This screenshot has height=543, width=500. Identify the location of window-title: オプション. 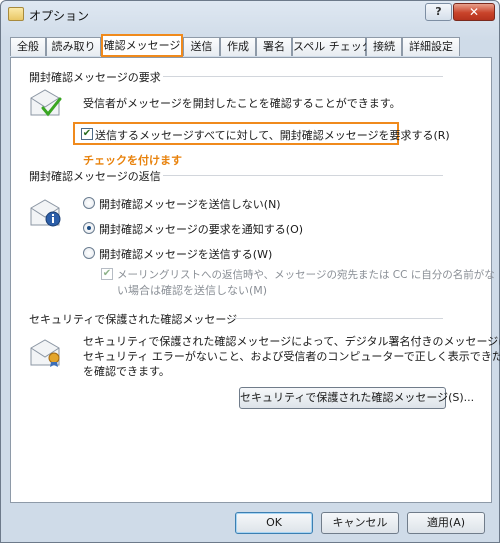
(59, 16).